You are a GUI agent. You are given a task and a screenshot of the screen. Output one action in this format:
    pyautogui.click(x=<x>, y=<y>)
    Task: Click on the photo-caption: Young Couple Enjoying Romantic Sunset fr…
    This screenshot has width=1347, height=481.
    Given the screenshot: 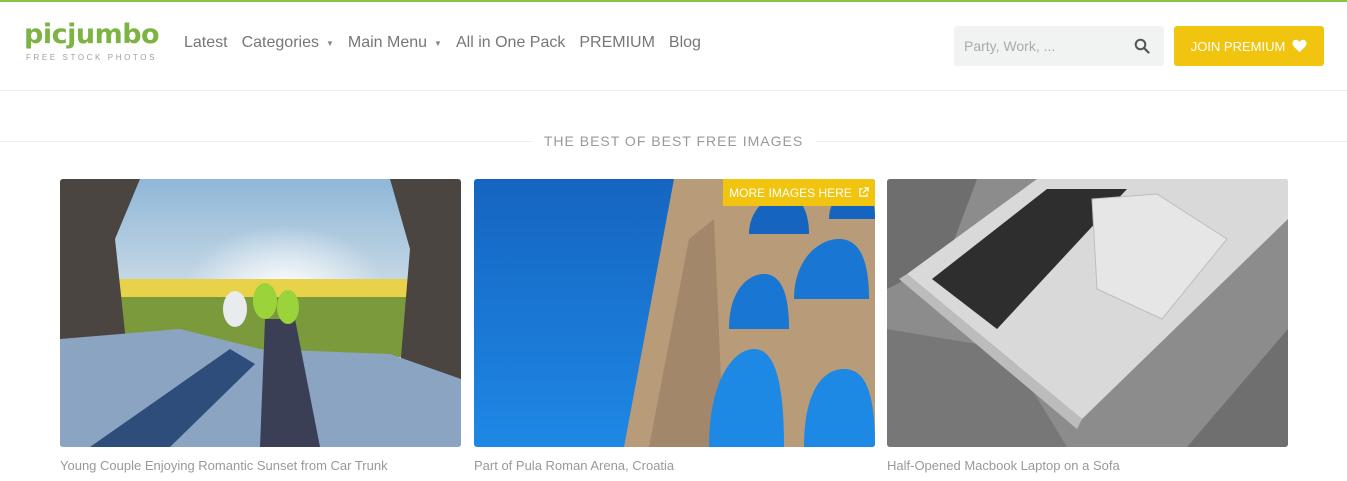 What is the action you would take?
    pyautogui.click(x=260, y=465)
    